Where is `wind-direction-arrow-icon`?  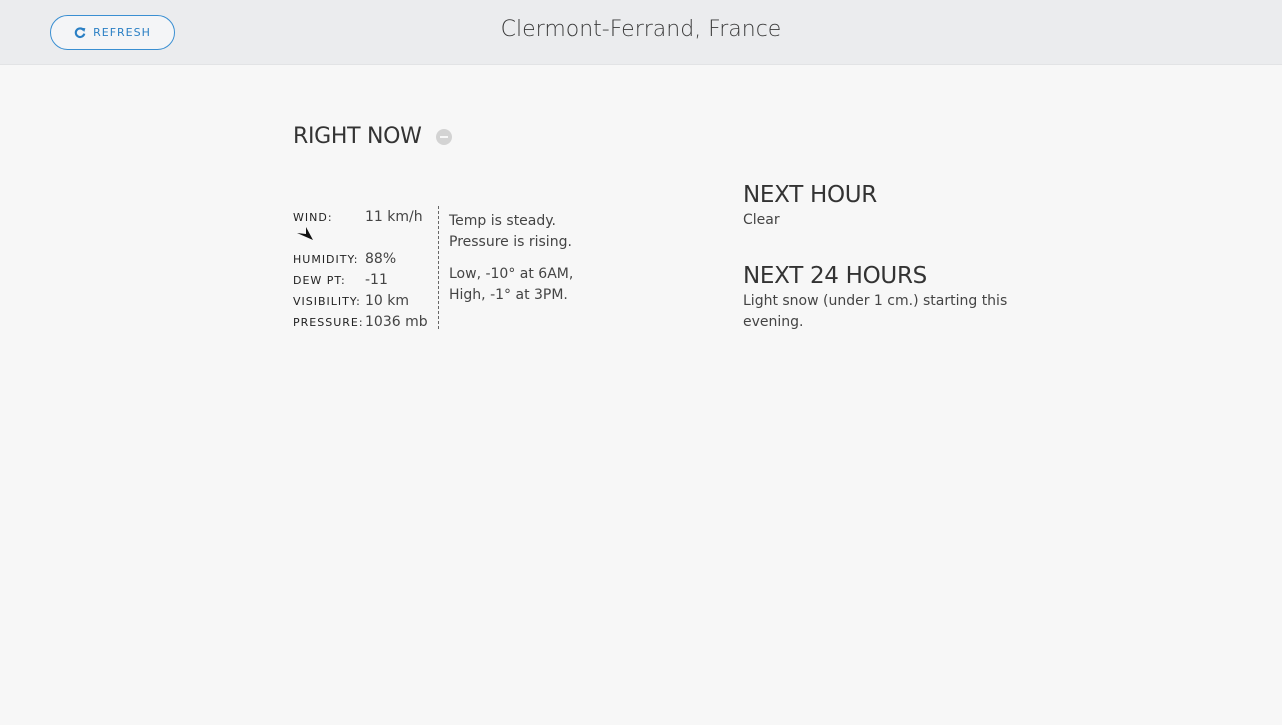 wind-direction-arrow-icon is located at coordinates (305, 233).